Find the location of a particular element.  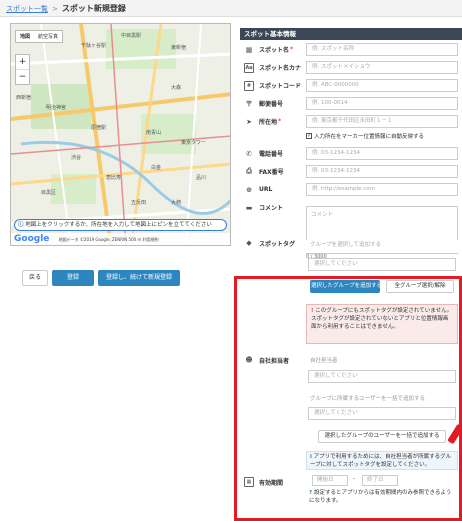

field-label-validity: 有効期間 is located at coordinates (271, 483).